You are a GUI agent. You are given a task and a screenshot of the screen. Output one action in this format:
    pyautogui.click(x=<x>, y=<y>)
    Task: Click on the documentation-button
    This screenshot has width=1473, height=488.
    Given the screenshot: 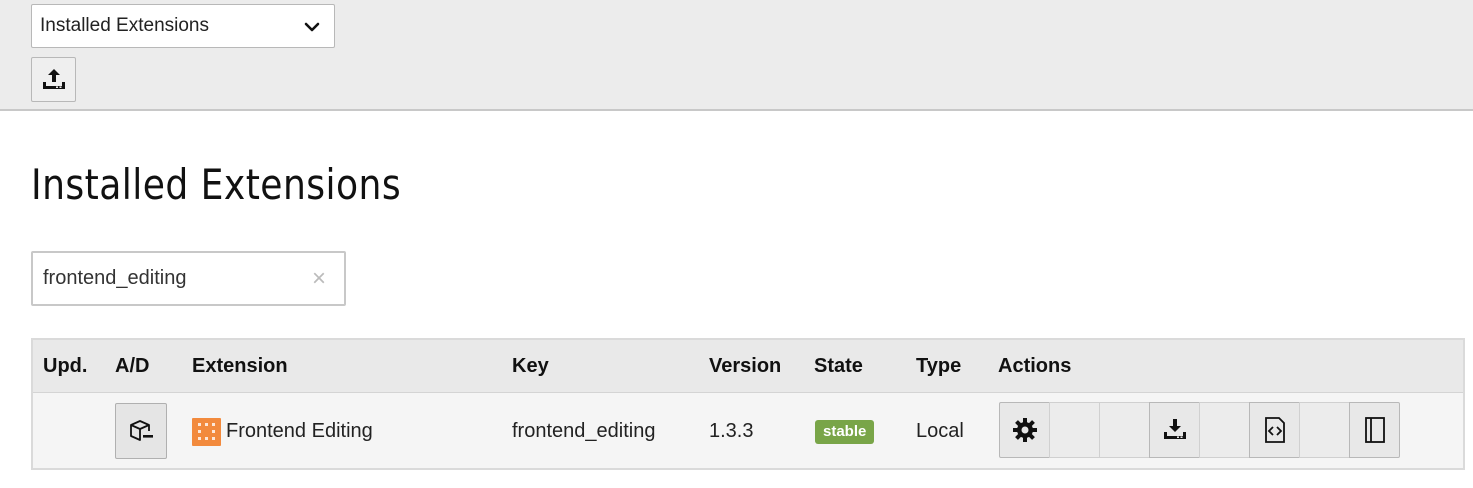 What is the action you would take?
    pyautogui.click(x=1374, y=430)
    